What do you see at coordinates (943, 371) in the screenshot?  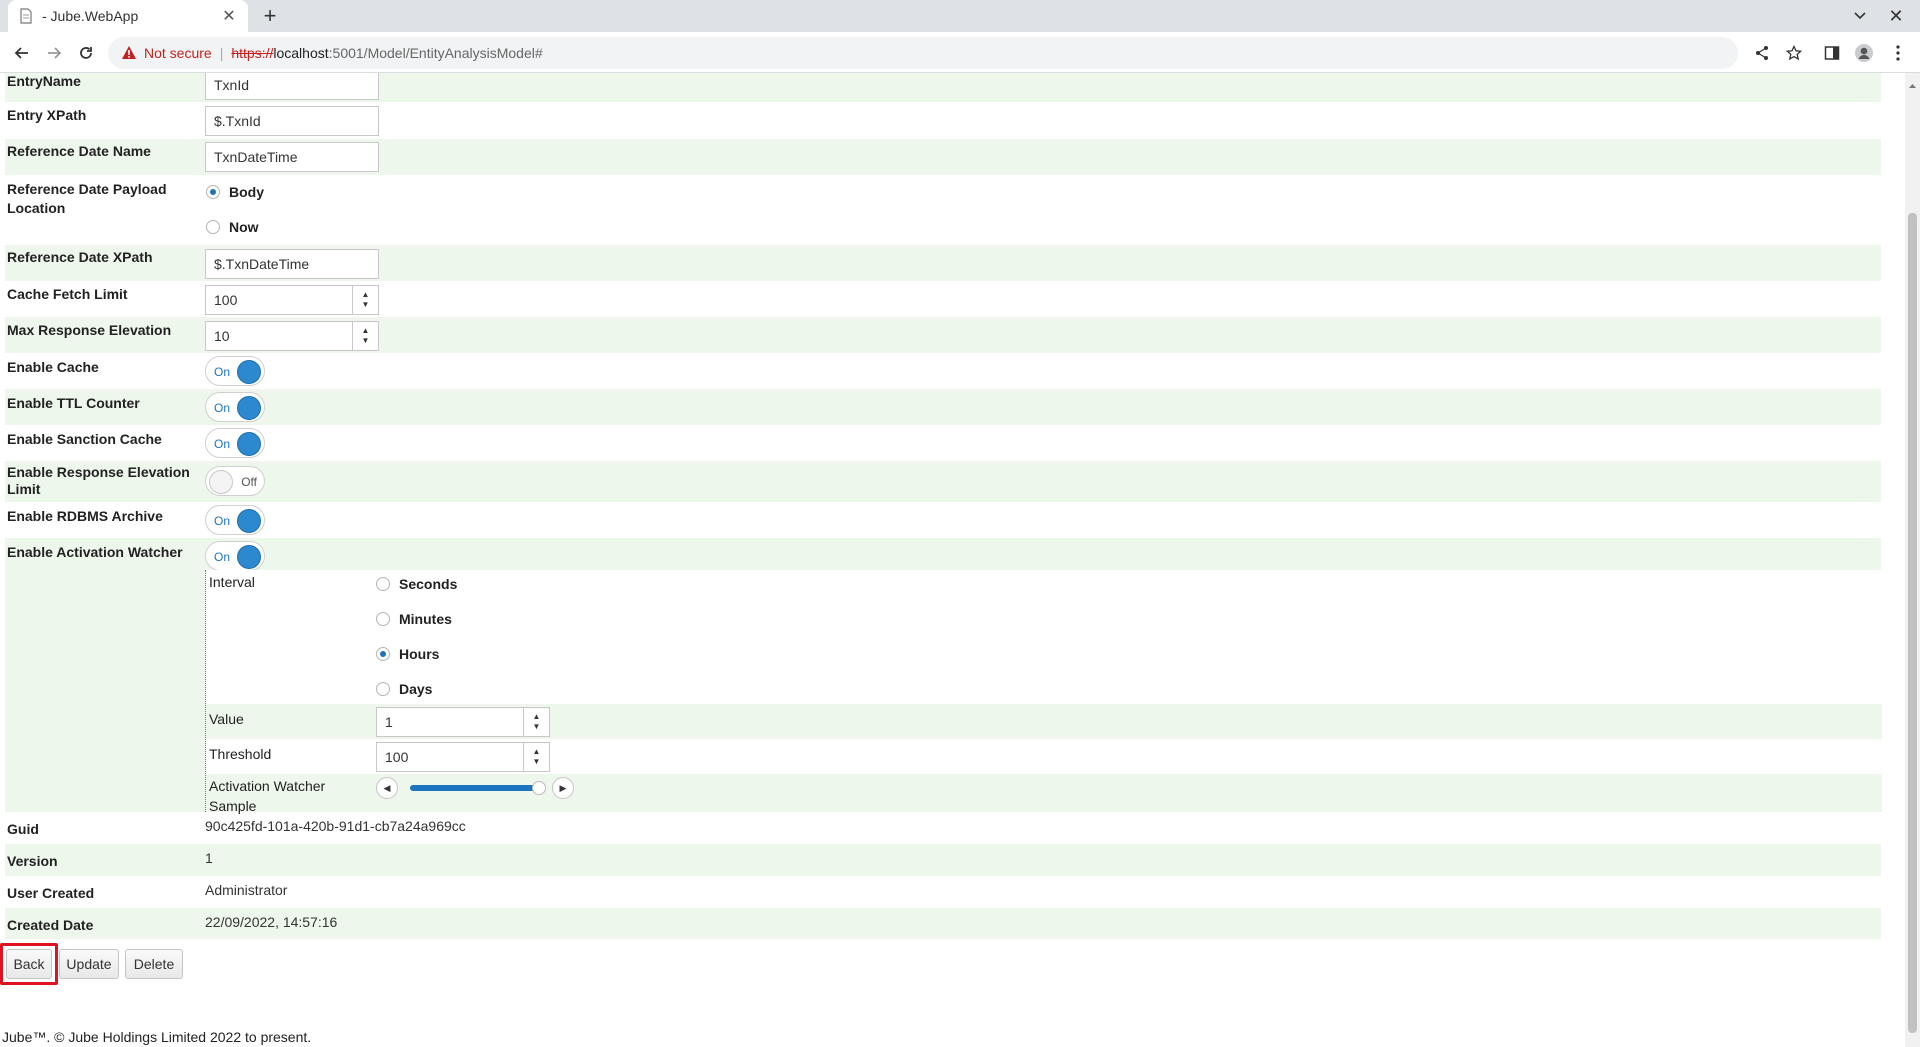 I see `row-enable-cache: Enable Cache On` at bounding box center [943, 371].